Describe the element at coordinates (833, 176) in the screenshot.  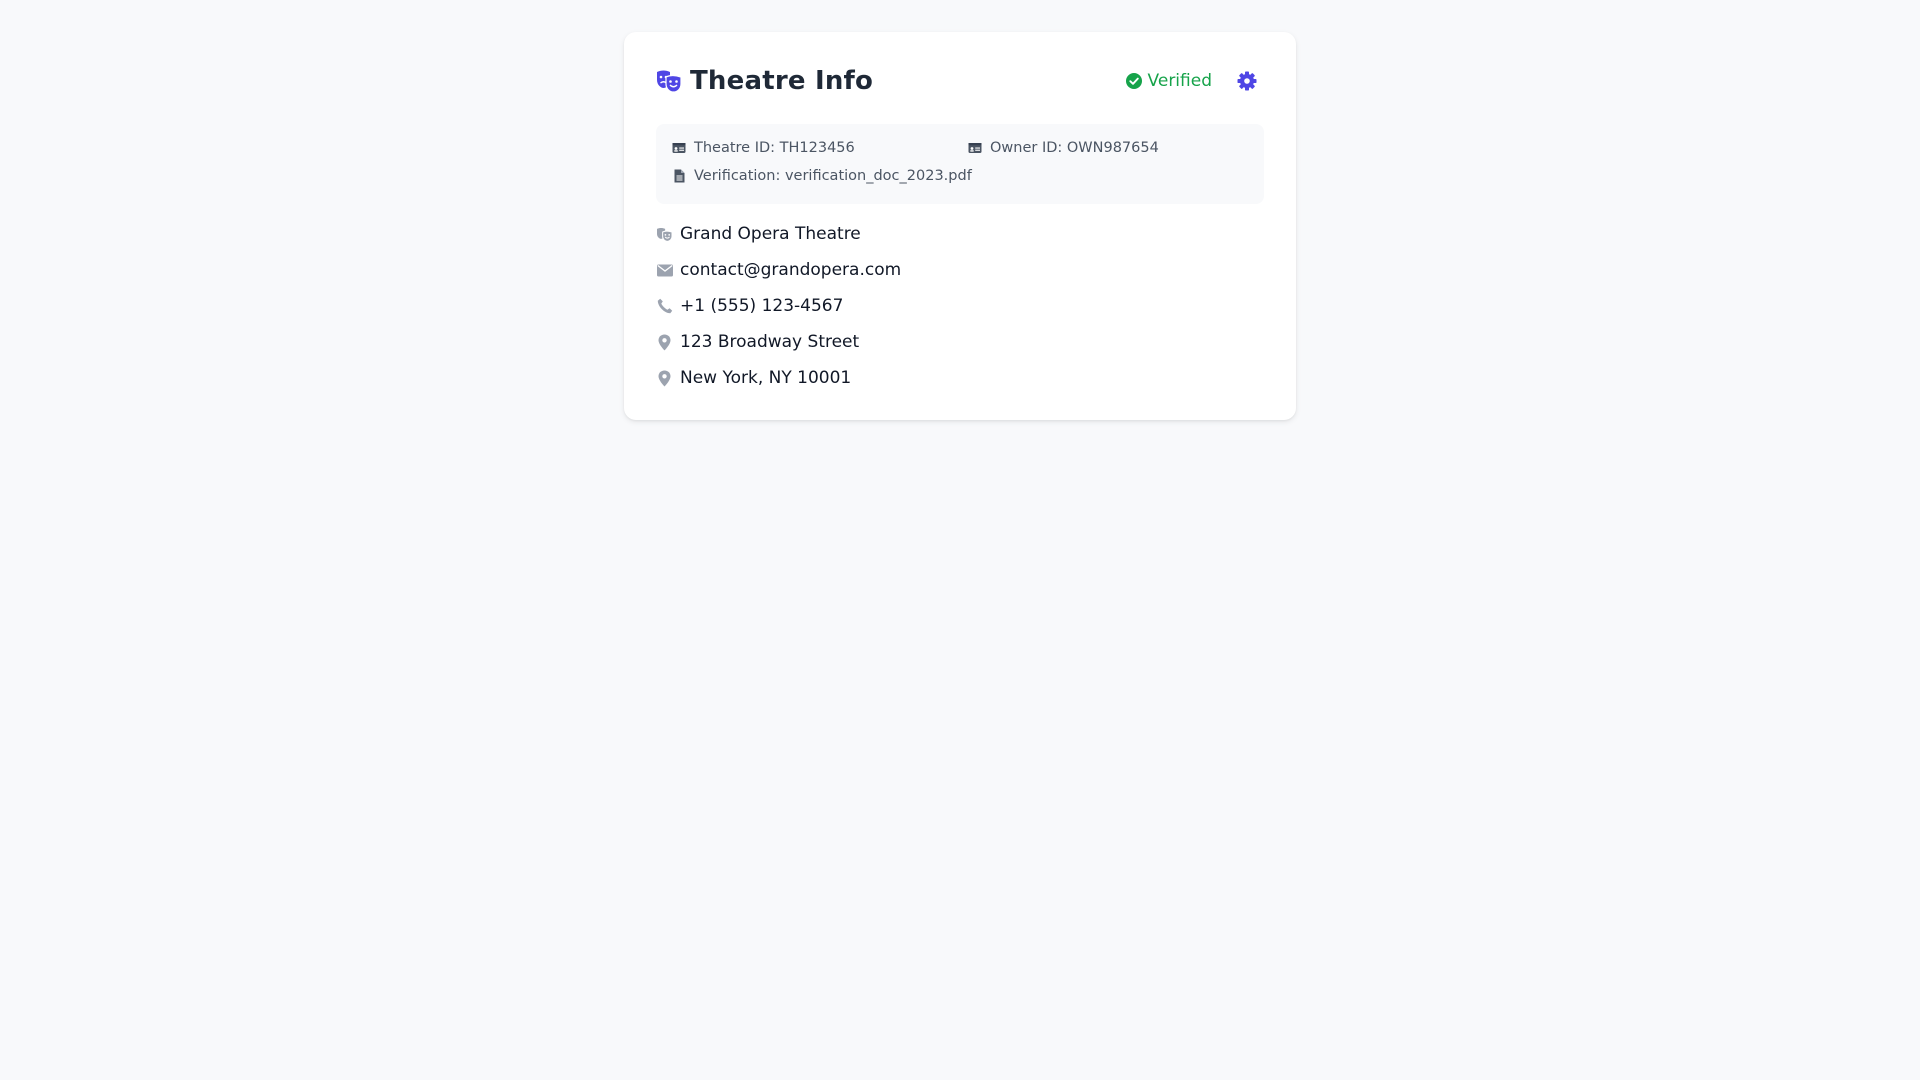
I see `verification-text: Verification: verification_doc_2023.pdf` at that location.